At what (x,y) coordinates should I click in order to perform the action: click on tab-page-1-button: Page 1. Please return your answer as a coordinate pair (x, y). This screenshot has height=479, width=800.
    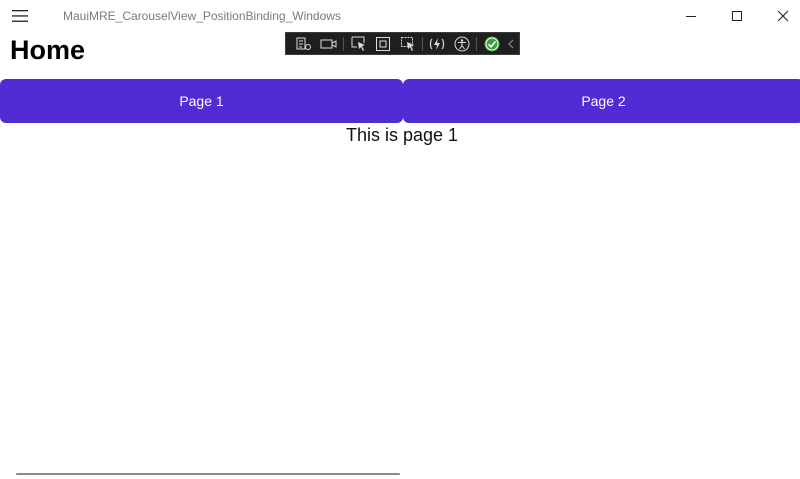
    Looking at the image, I should click on (201, 101).